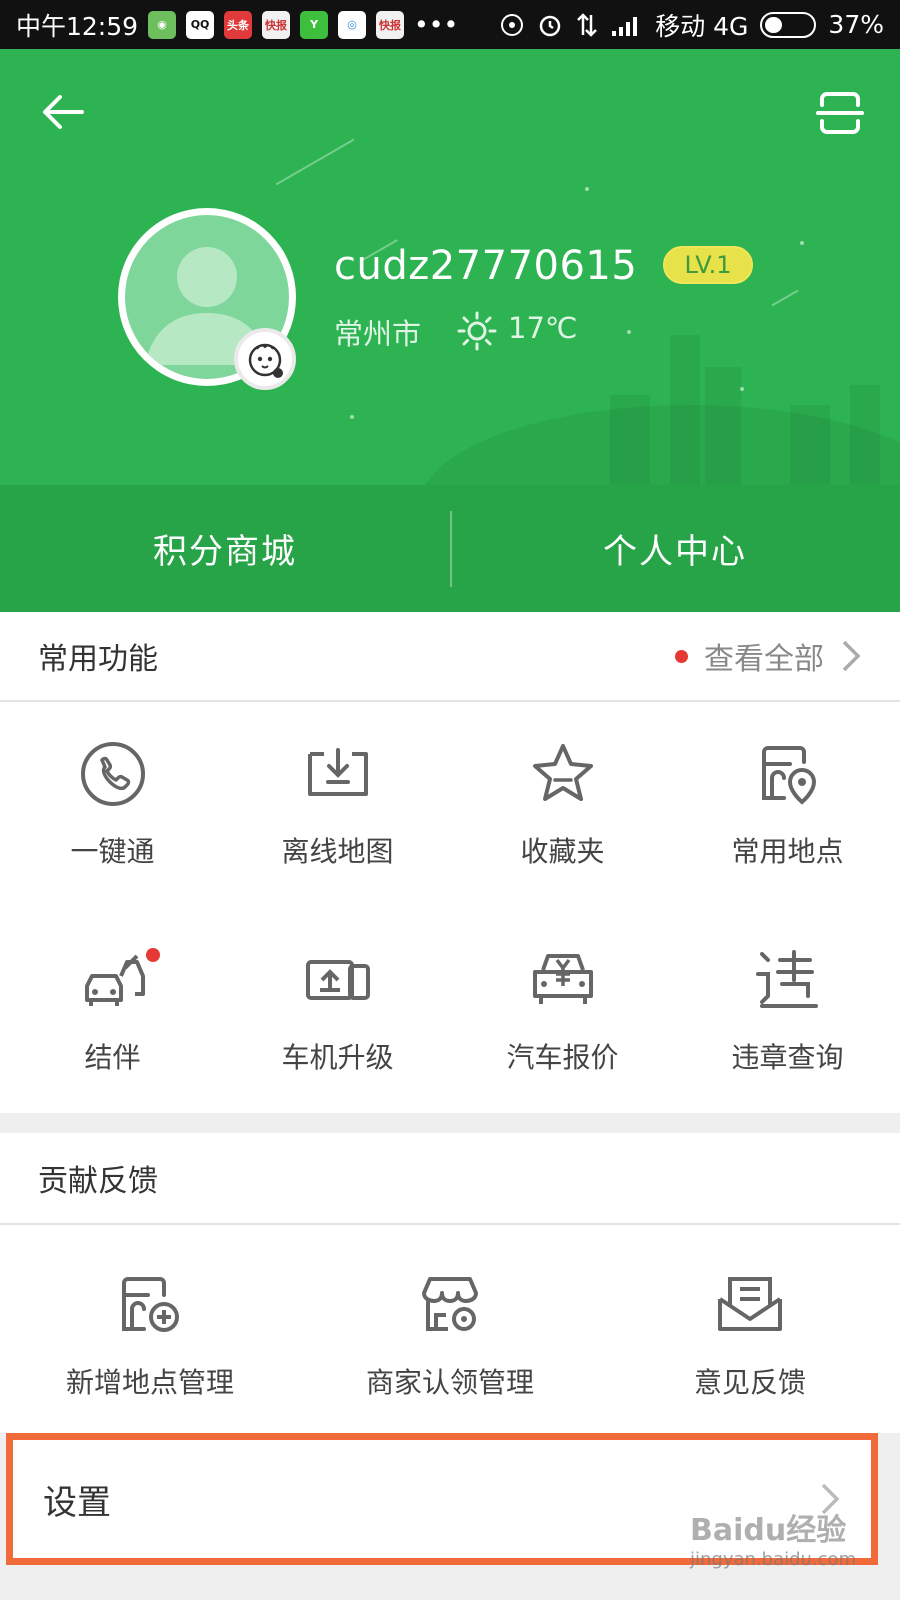 This screenshot has width=900, height=1600. I want to click on feedback-mail-icon, so click(750, 1304).